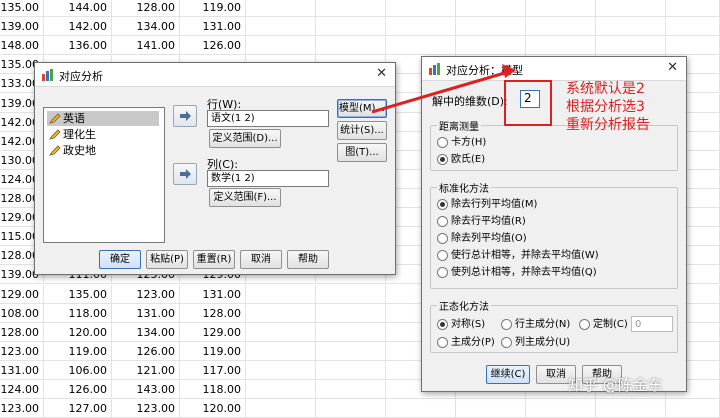  Describe the element at coordinates (443, 89) in the screenshot. I see `annotation-arrow` at that location.